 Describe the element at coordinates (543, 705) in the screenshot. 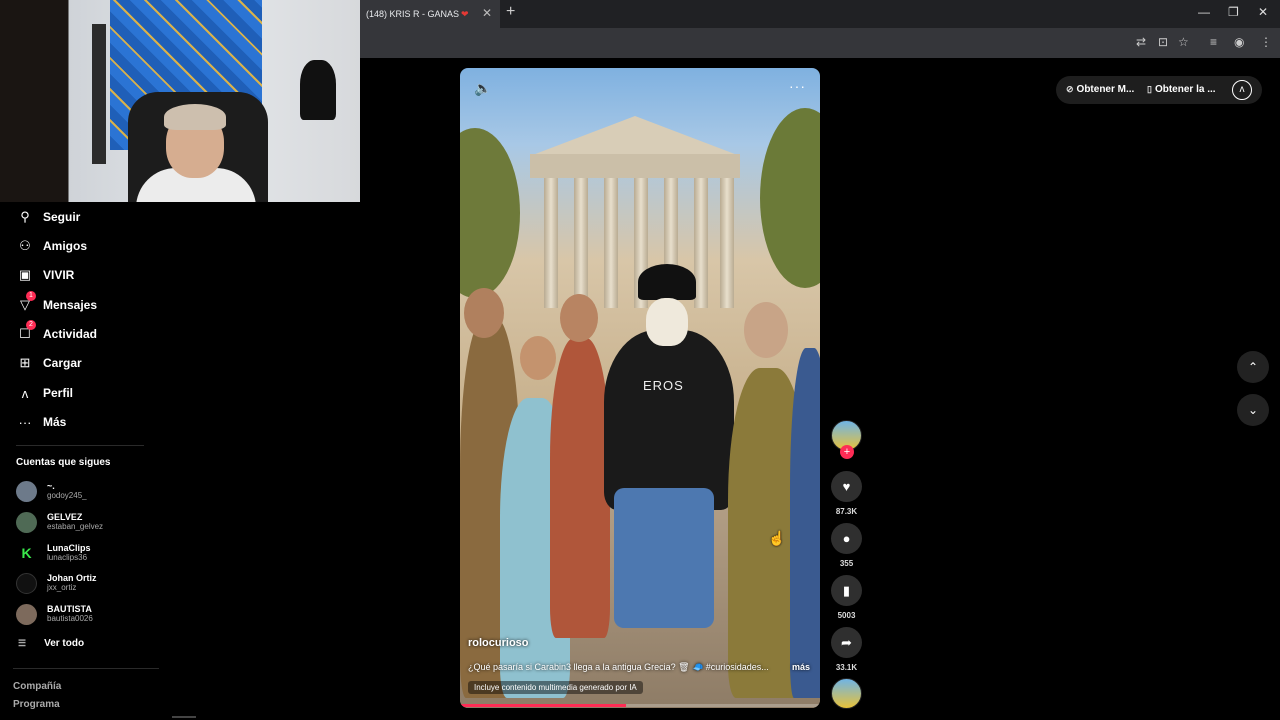

I see `video-progress-fill` at that location.